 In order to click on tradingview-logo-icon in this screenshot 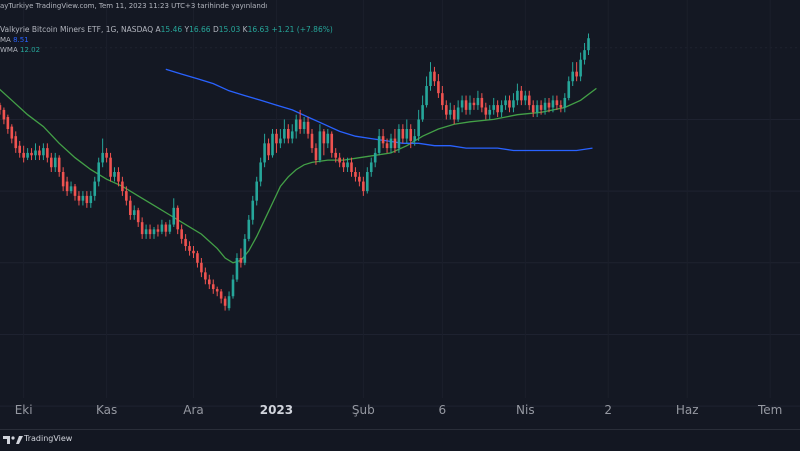, I will do `click(13, 440)`.